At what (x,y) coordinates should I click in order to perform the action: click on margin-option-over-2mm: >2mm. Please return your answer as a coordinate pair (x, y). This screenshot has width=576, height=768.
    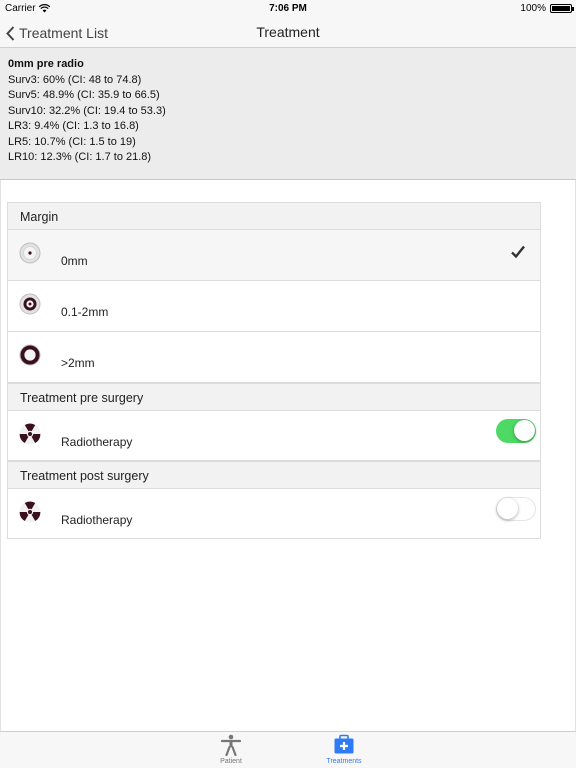
    Looking at the image, I should click on (274, 357).